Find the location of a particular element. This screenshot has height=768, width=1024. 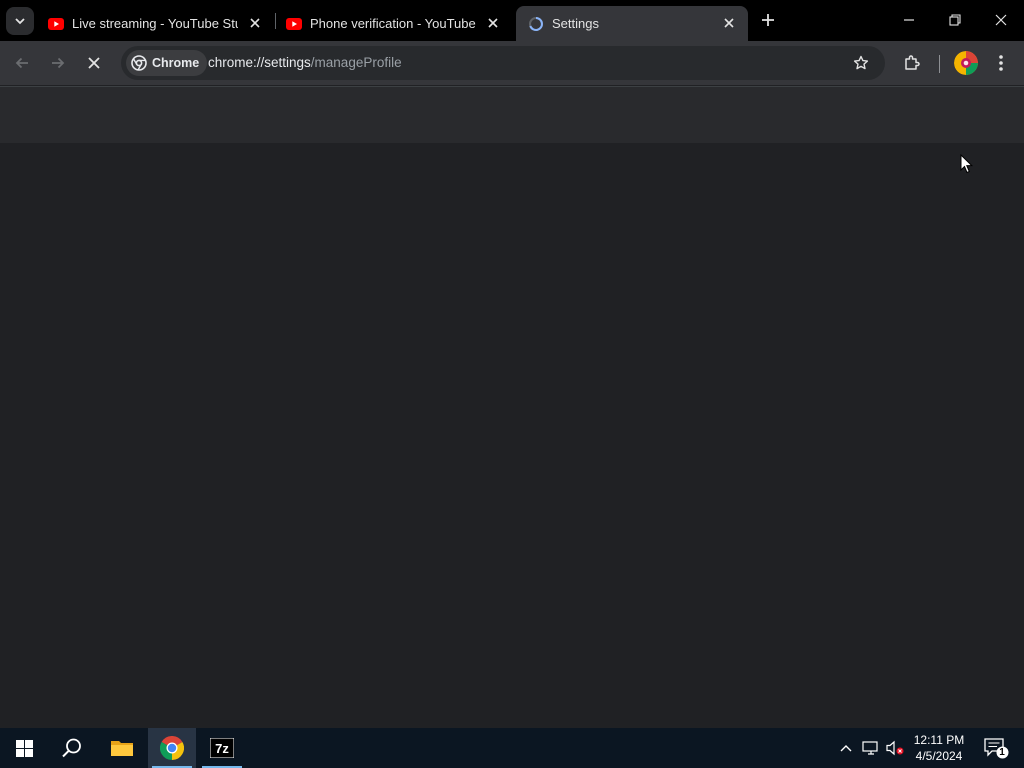

browser-toolbar: Chrome chrome://settings/manageProfile is located at coordinates (512, 63).